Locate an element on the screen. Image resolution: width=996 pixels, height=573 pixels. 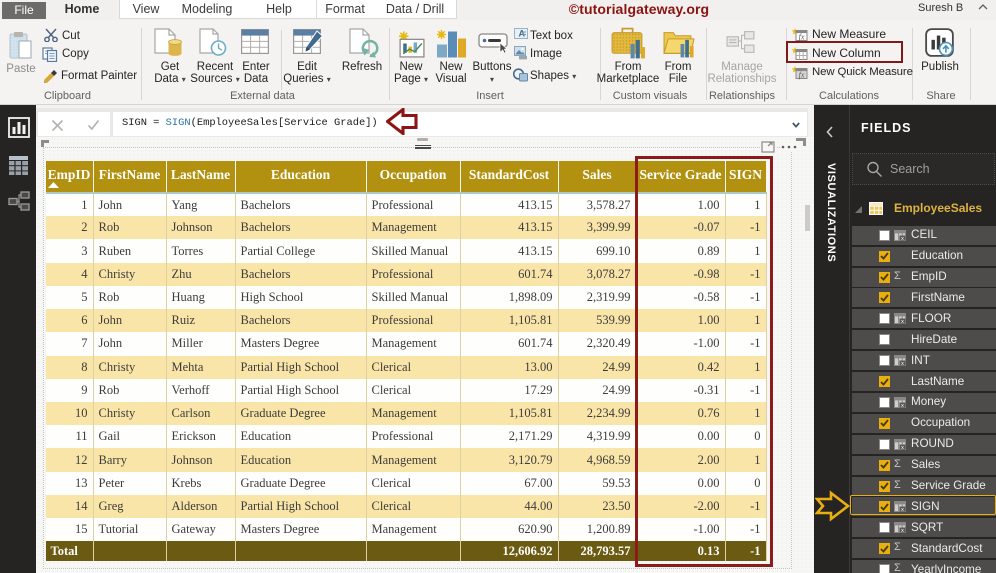
svg-text: A is located at coordinates (522, 34).